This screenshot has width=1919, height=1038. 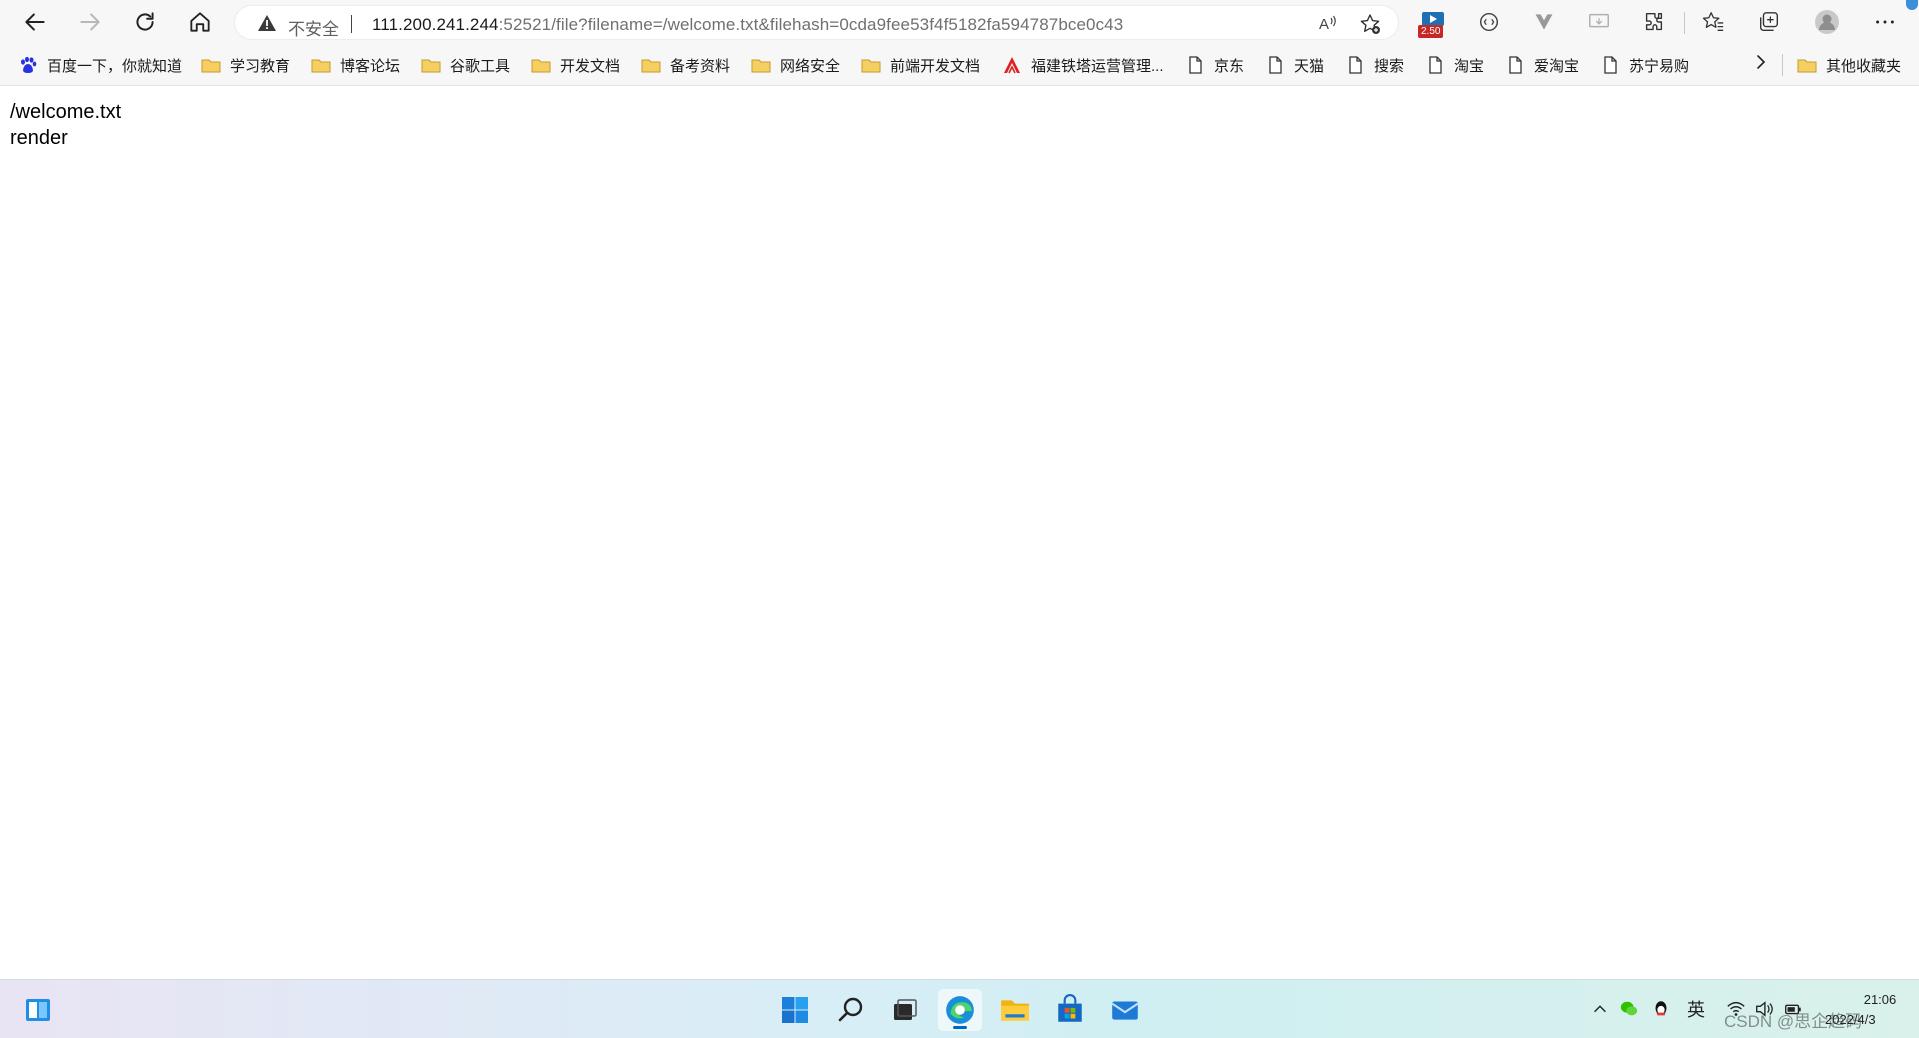 I want to click on chevron-up-icon, so click(x=1600, y=1009).